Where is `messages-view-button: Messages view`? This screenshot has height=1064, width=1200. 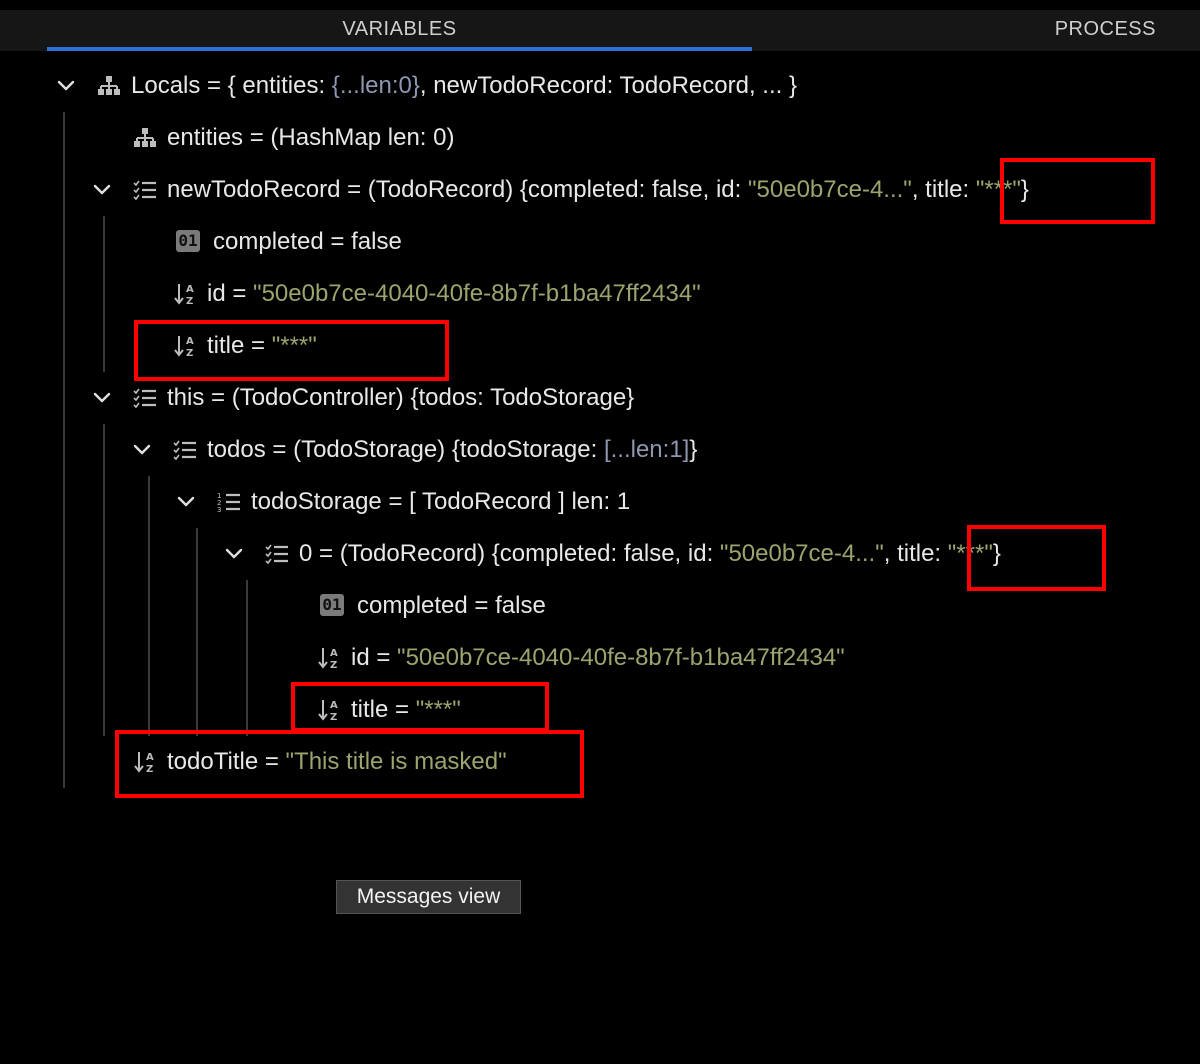 messages-view-button: Messages view is located at coordinates (428, 897).